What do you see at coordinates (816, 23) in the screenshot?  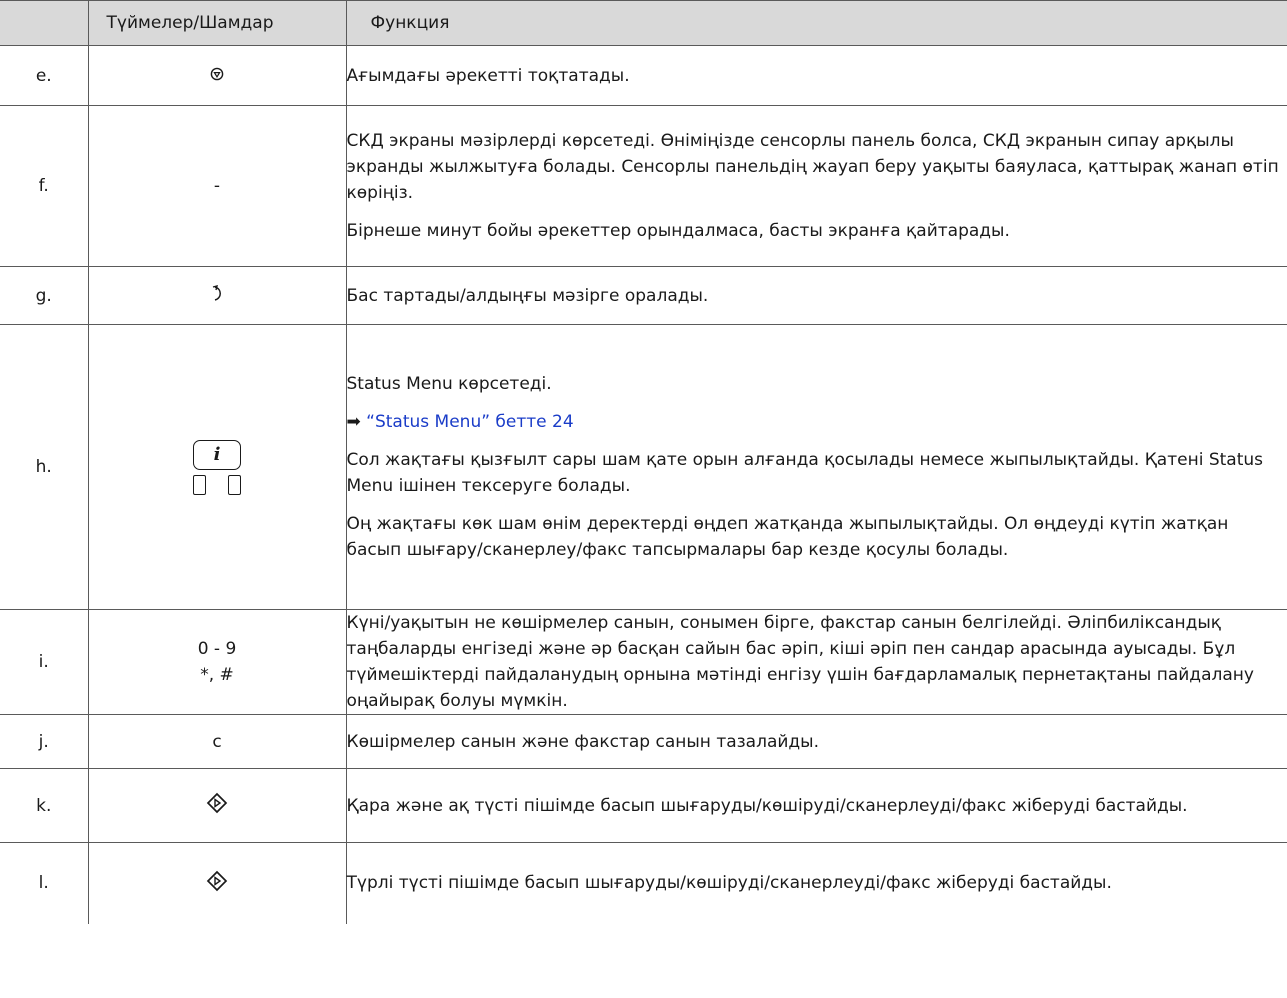 I see `header-function: Функция` at bounding box center [816, 23].